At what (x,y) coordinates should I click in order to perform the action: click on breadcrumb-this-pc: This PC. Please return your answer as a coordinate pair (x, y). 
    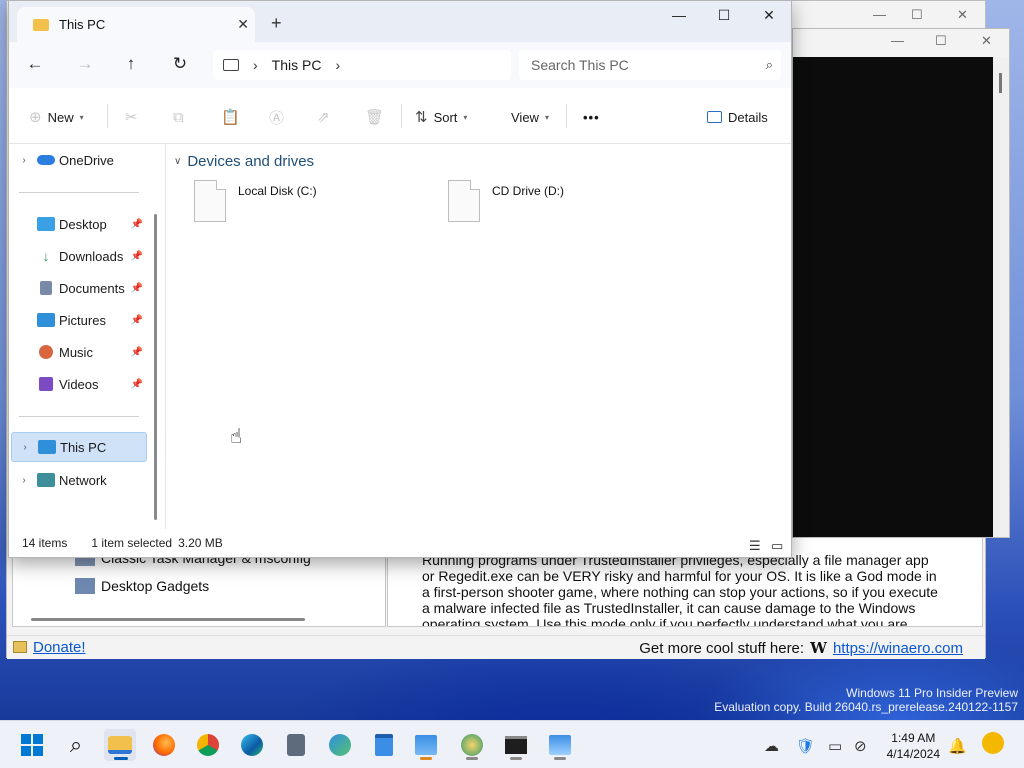
    Looking at the image, I should click on (297, 65).